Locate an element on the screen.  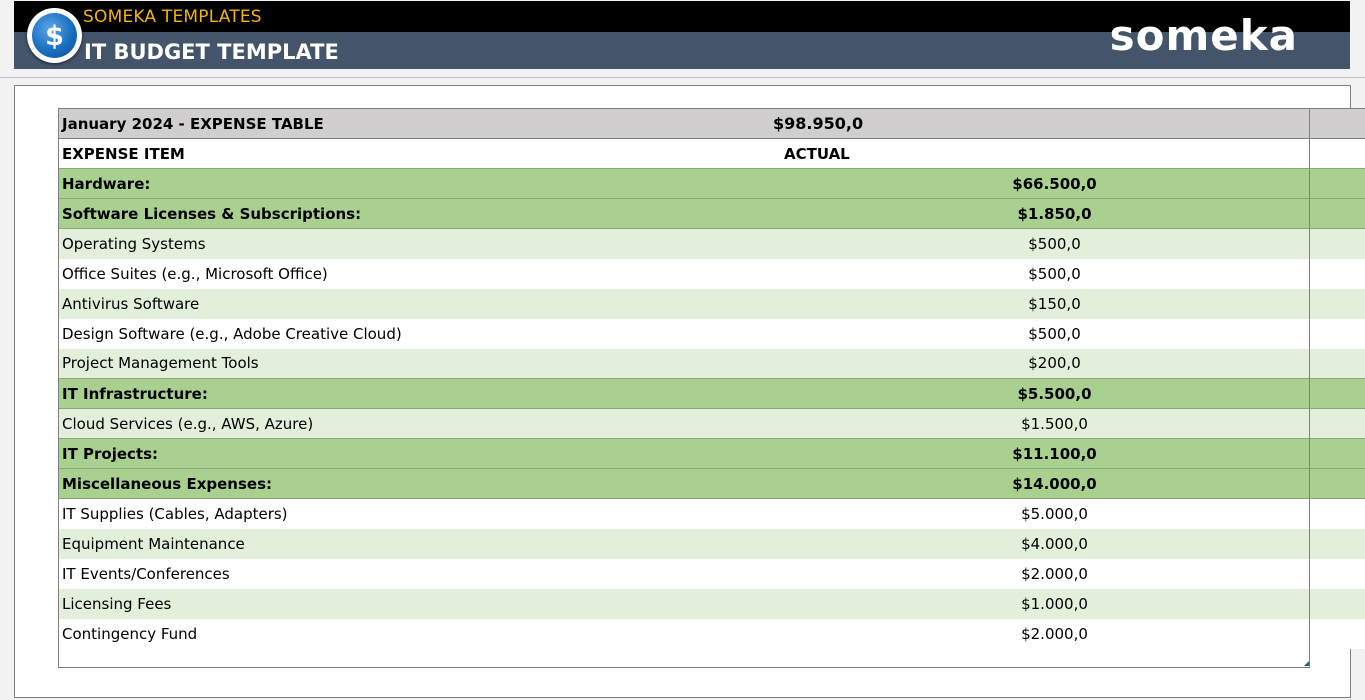
expense-item-cell: Miscellaneous Expenses: is located at coordinates (398, 483).